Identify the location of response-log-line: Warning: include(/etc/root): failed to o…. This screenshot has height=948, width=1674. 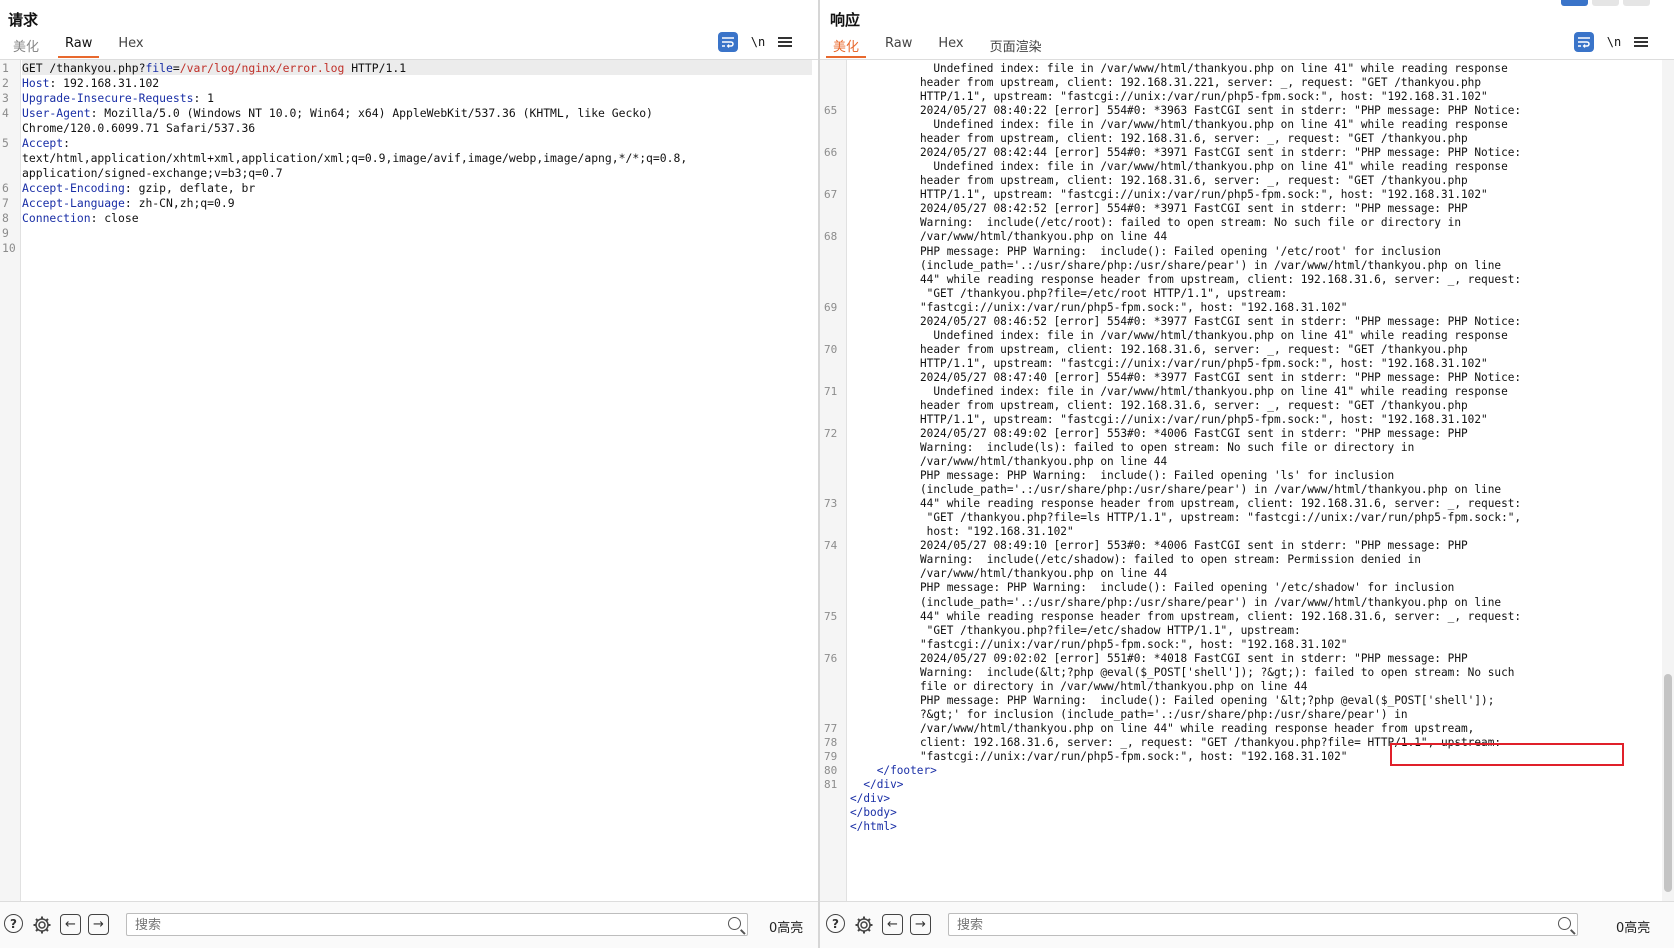
(1190, 223).